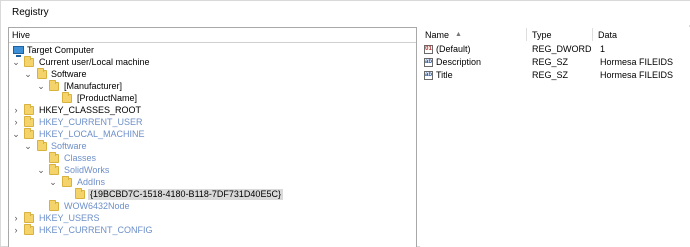 The height and width of the screenshot is (247, 690). Describe the element at coordinates (428, 49) in the screenshot. I see `dword-value-icon: 01` at that location.